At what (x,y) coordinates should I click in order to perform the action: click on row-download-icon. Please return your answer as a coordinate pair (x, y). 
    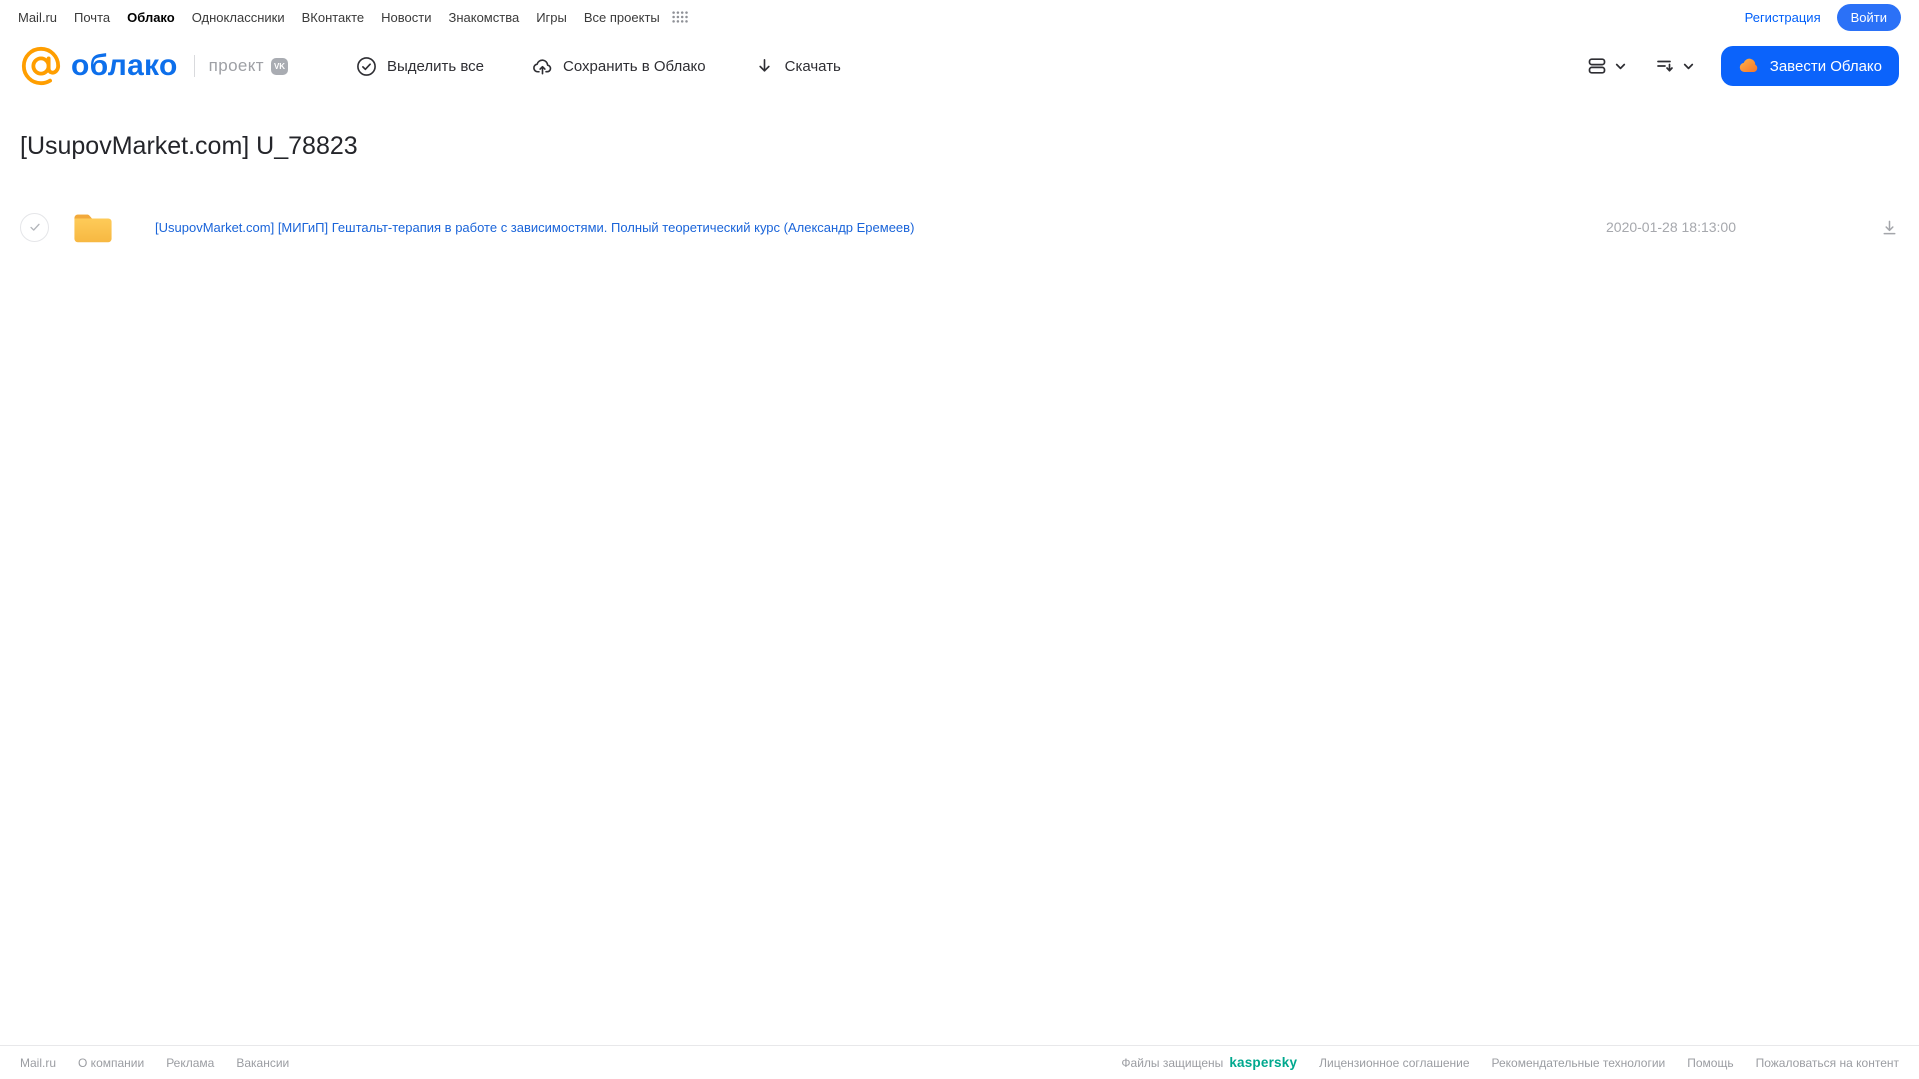
    Looking at the image, I should click on (1889, 227).